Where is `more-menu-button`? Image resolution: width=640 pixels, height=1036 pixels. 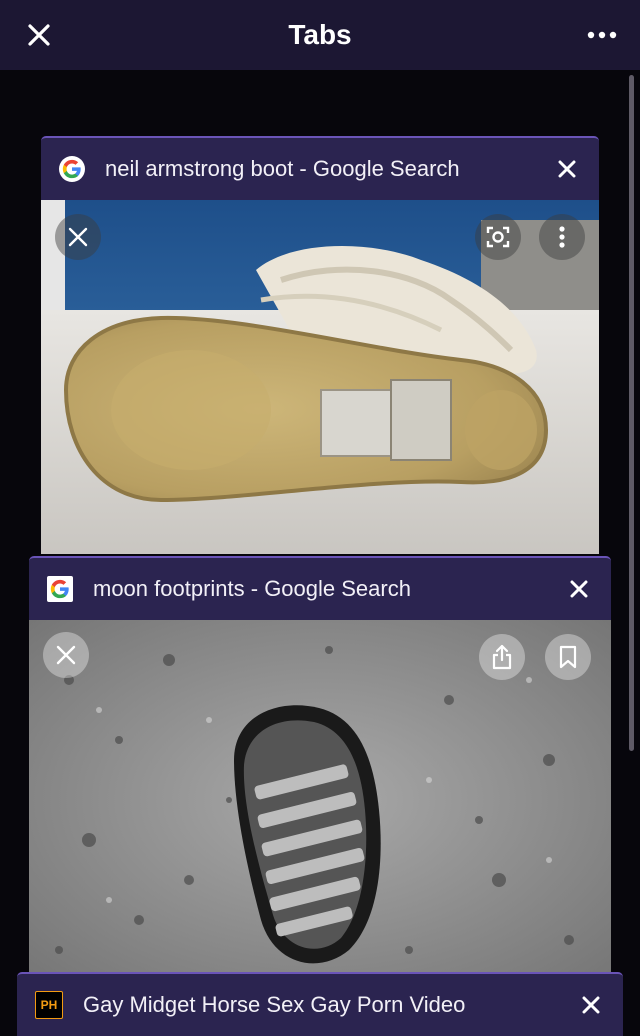 more-menu-button is located at coordinates (562, 237).